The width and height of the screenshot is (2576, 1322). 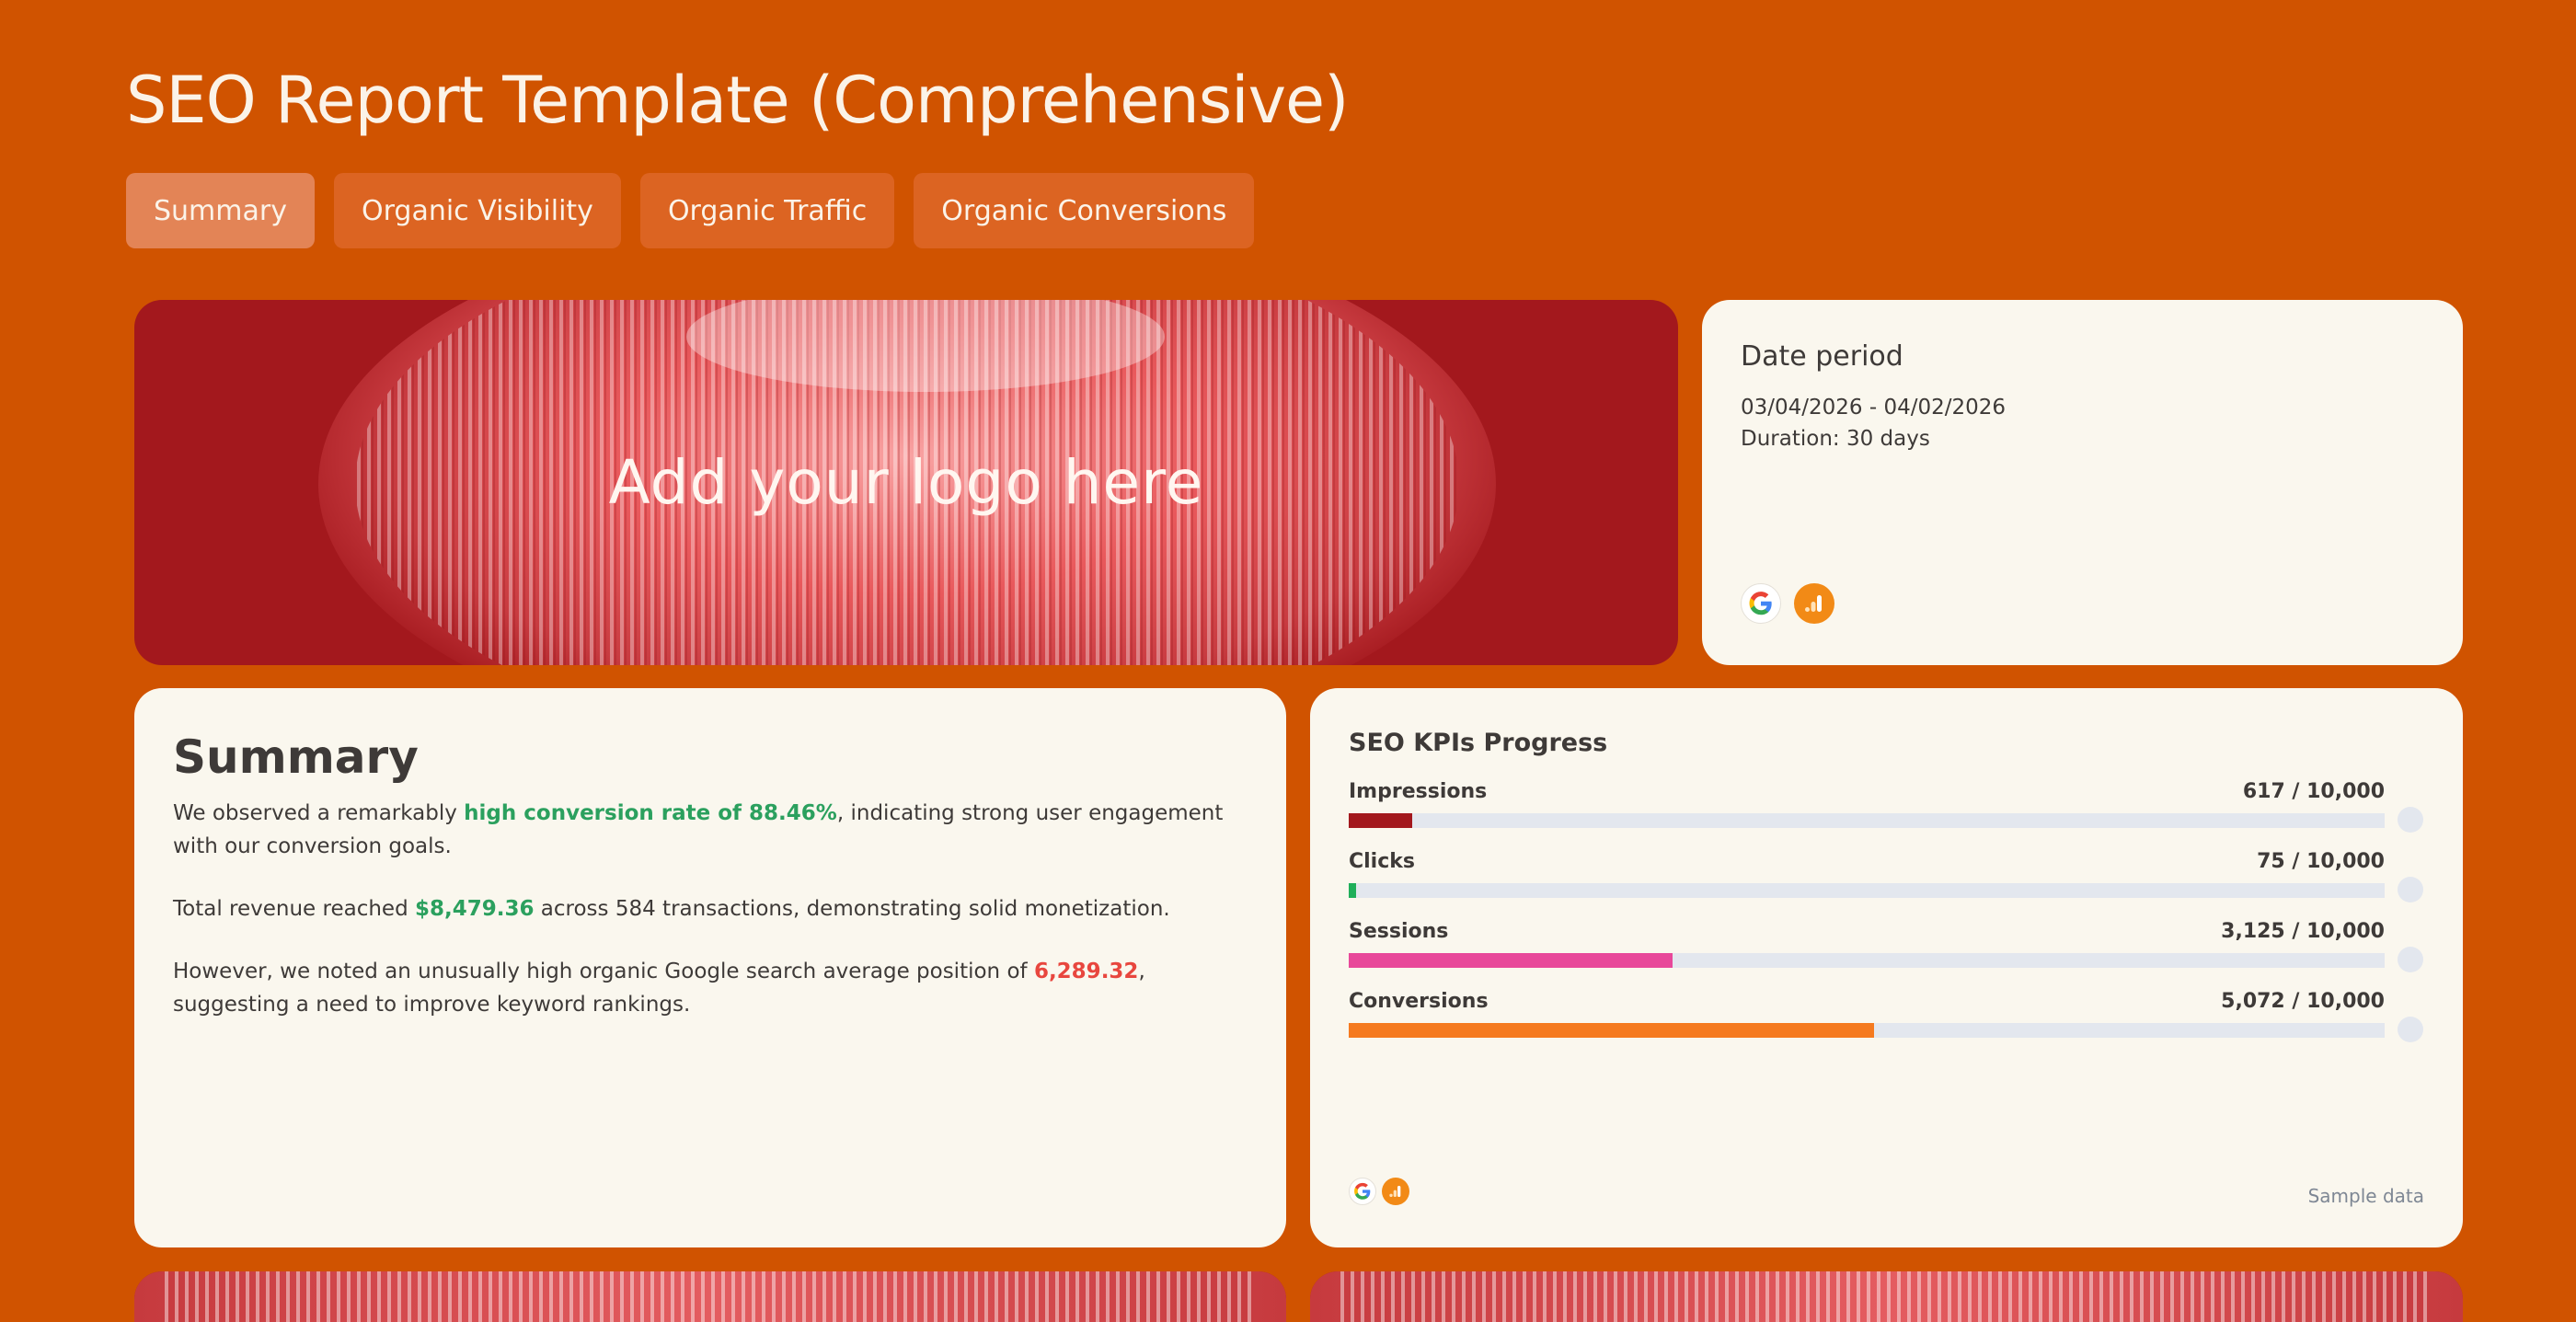 What do you see at coordinates (2365, 1196) in the screenshot?
I see `sample-data-note: Sample data` at bounding box center [2365, 1196].